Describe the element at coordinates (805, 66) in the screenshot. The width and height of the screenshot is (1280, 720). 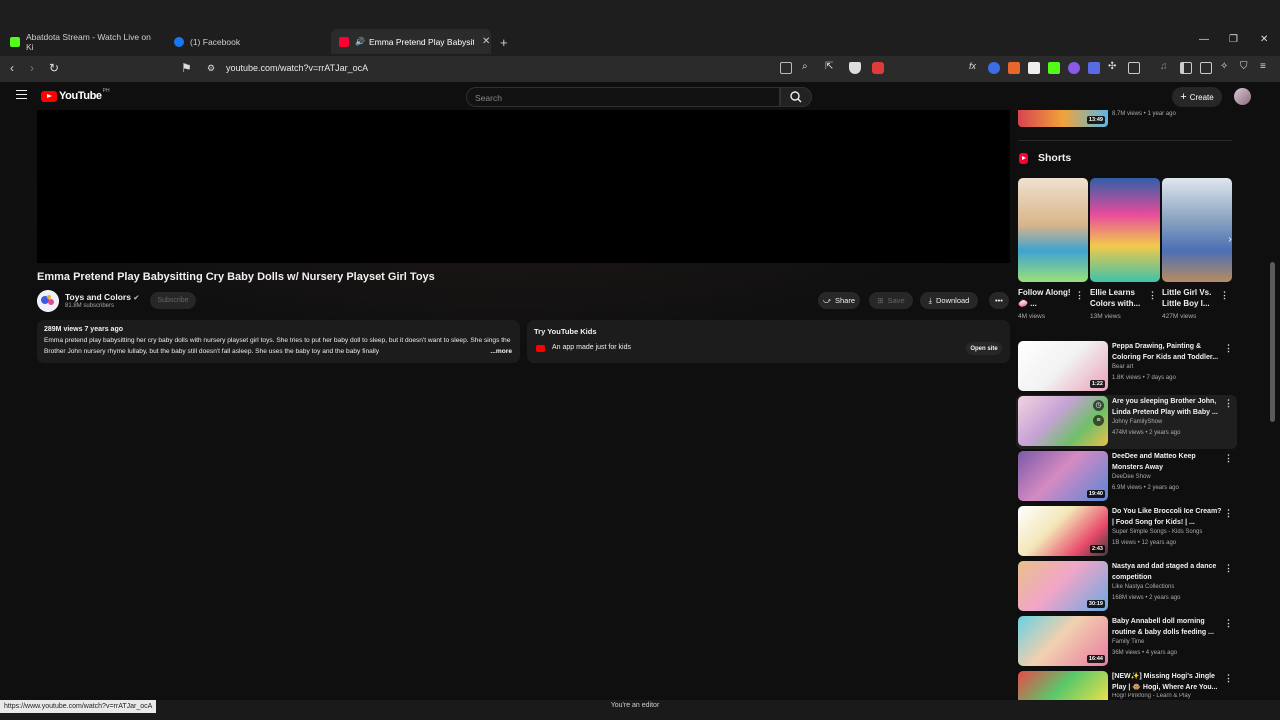
I see `zoom-icon: ⌕` at that location.